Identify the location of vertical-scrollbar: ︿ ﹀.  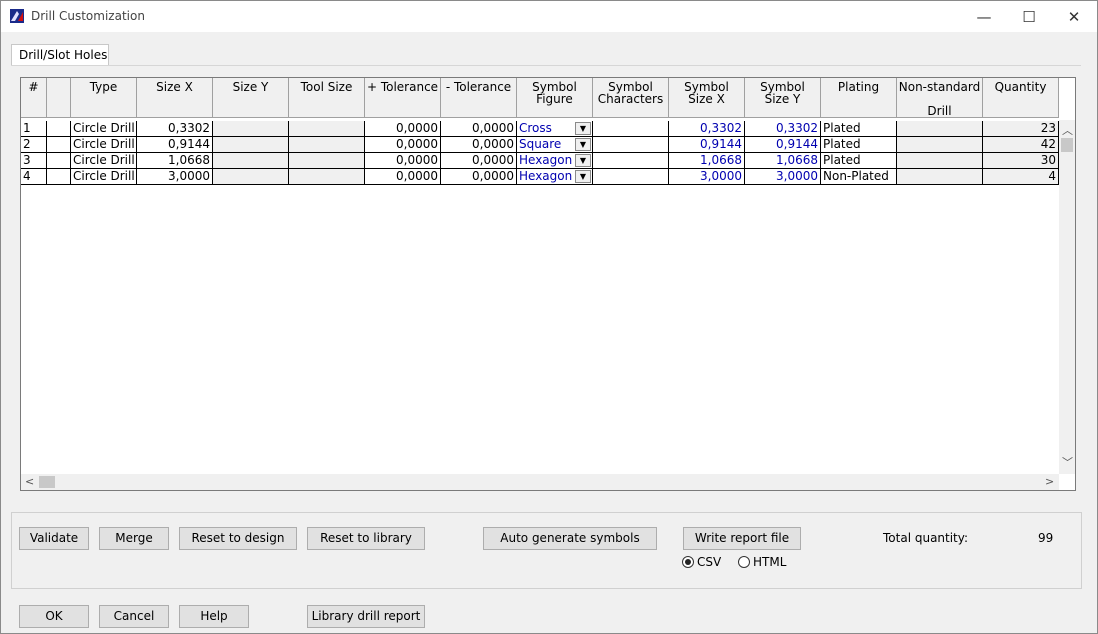
(1067, 297).